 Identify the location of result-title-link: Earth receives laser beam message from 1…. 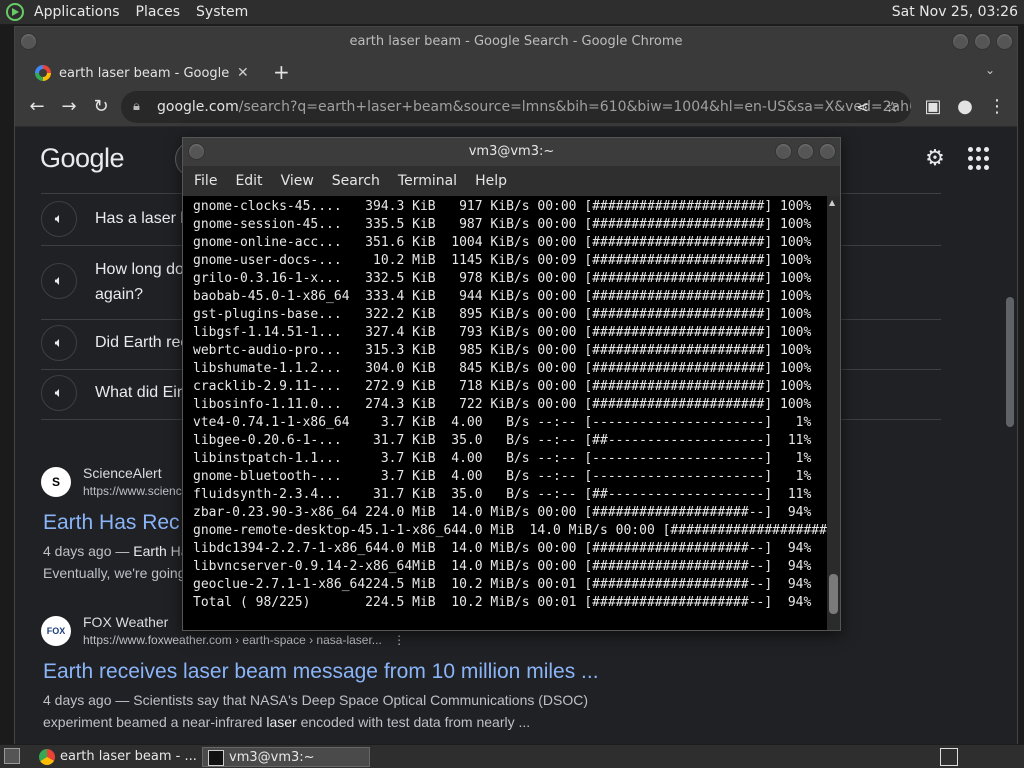
(321, 672).